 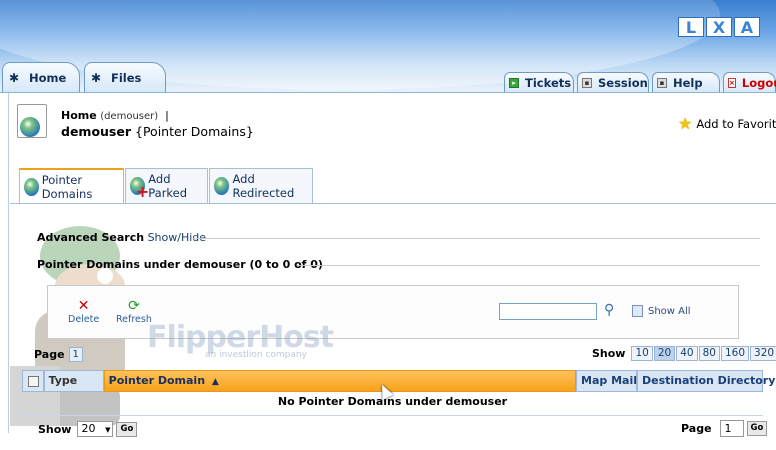 I want to click on select-all-checkbox-cell, so click(x=33, y=381).